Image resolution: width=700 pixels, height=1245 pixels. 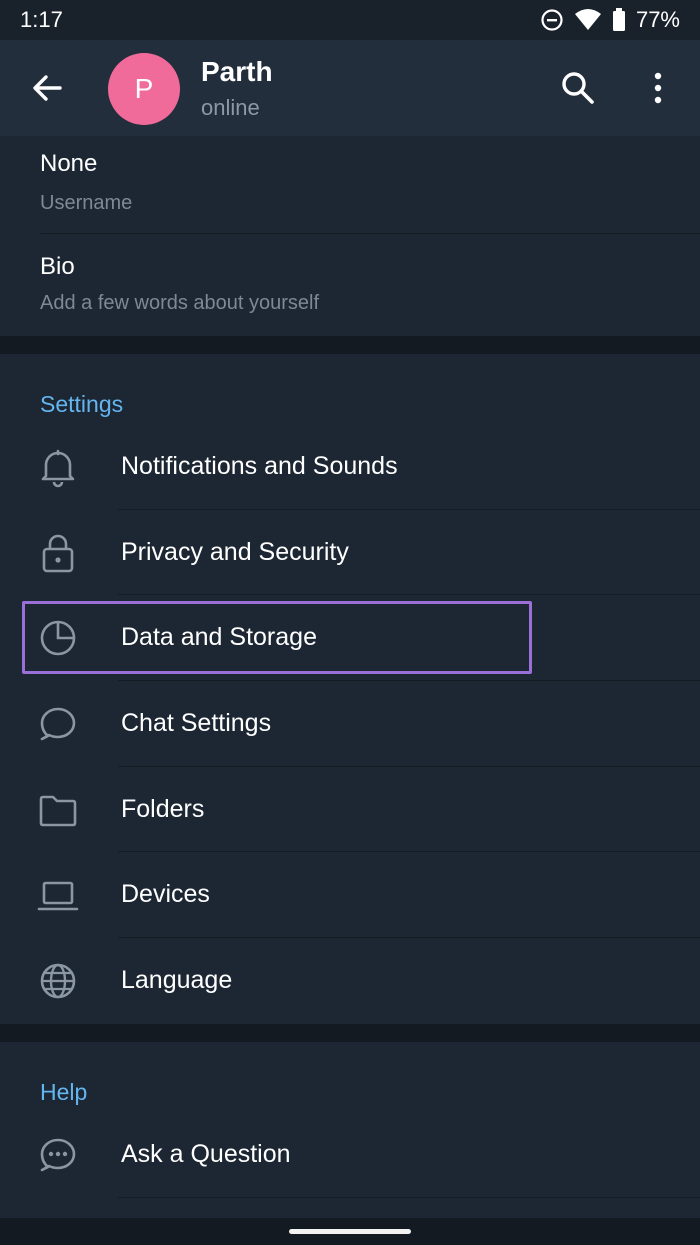 I want to click on menu-label: Chat Settings, so click(x=196, y=723).